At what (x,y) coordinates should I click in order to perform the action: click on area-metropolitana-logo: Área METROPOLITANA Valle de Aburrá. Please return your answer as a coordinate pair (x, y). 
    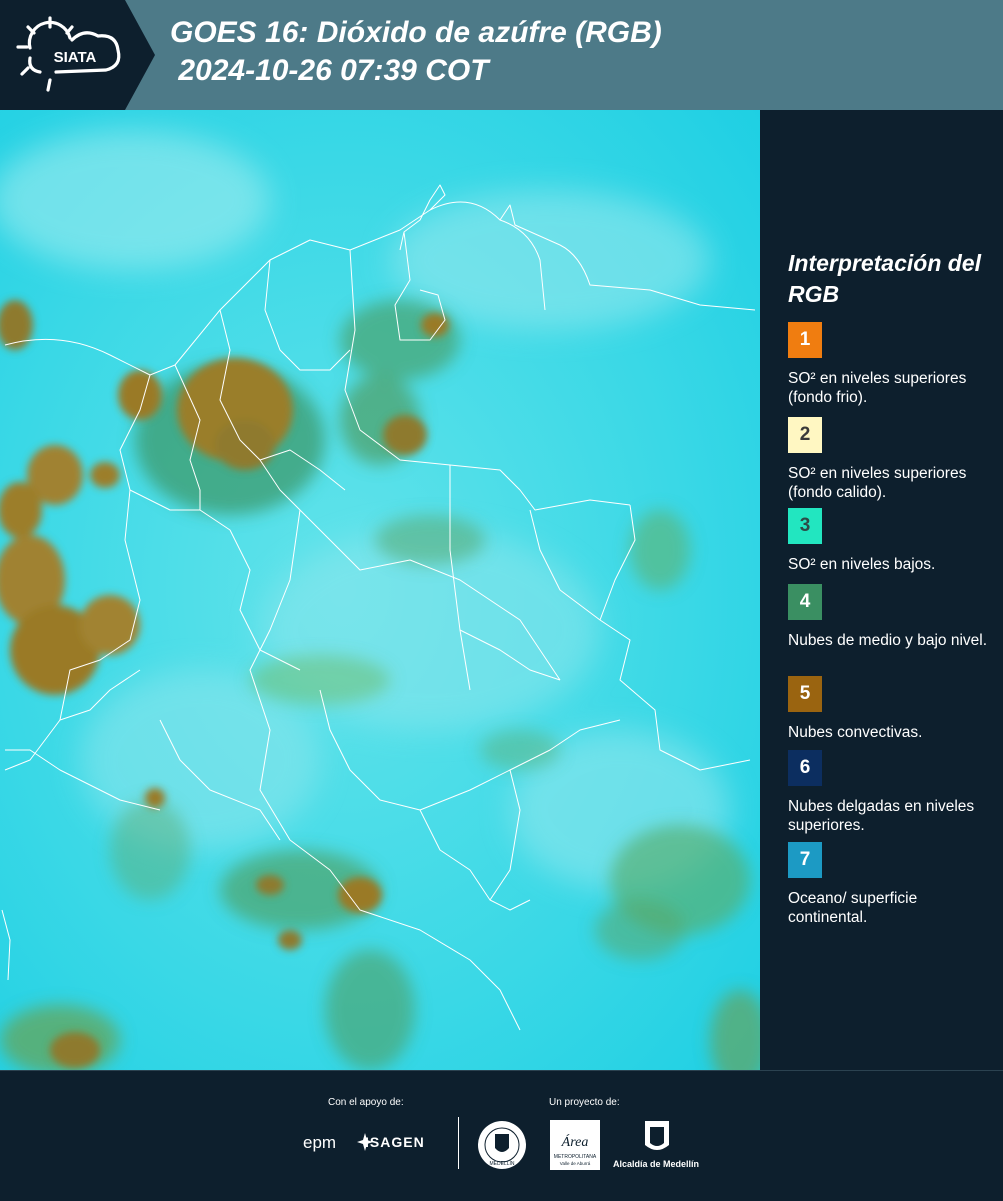
    Looking at the image, I should click on (575, 1145).